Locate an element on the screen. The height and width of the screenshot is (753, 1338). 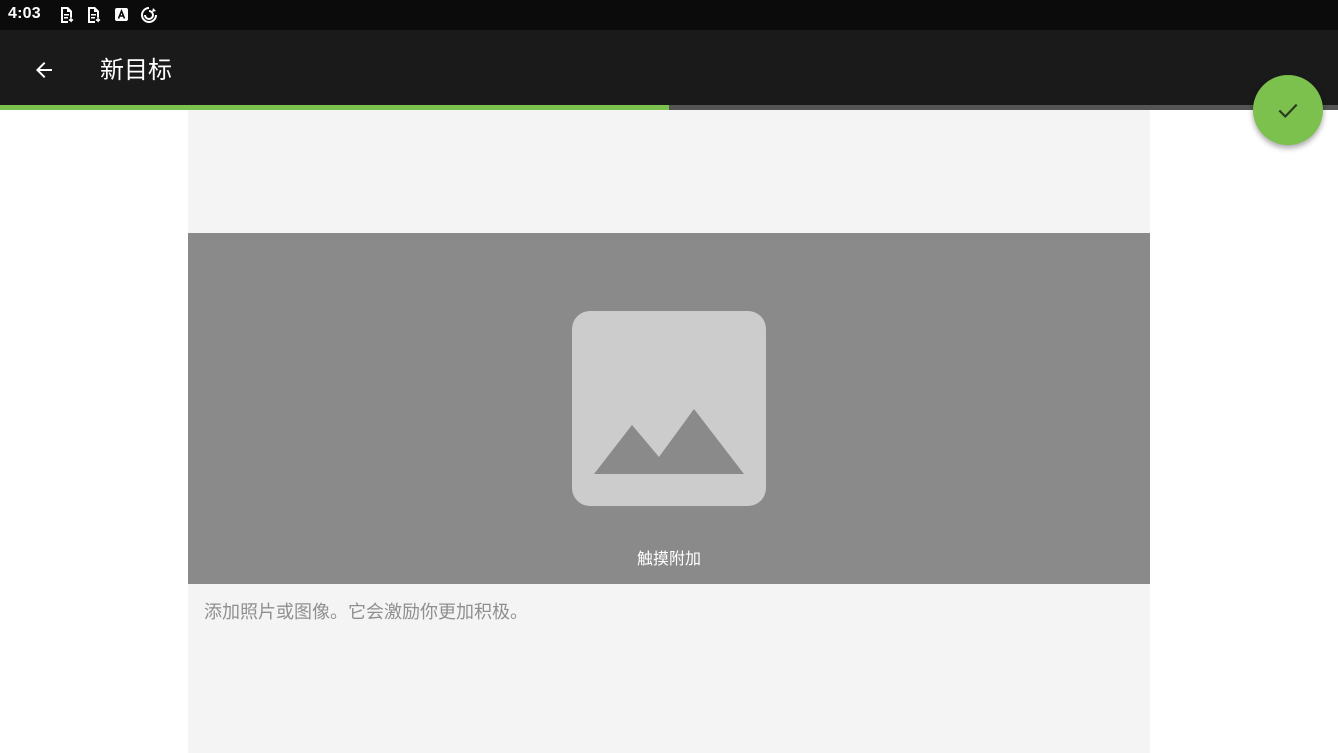
check-icon is located at coordinates (1288, 111).